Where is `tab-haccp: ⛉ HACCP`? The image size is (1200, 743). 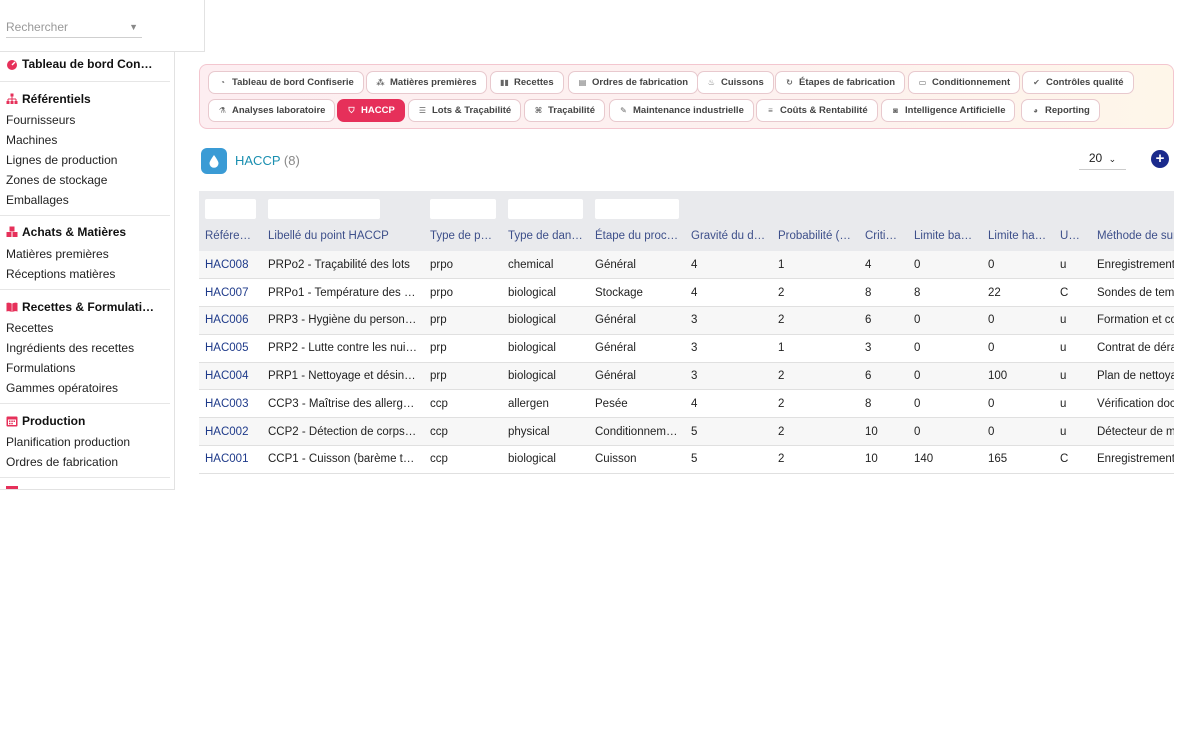
tab-haccp: ⛉ HACCP is located at coordinates (371, 110).